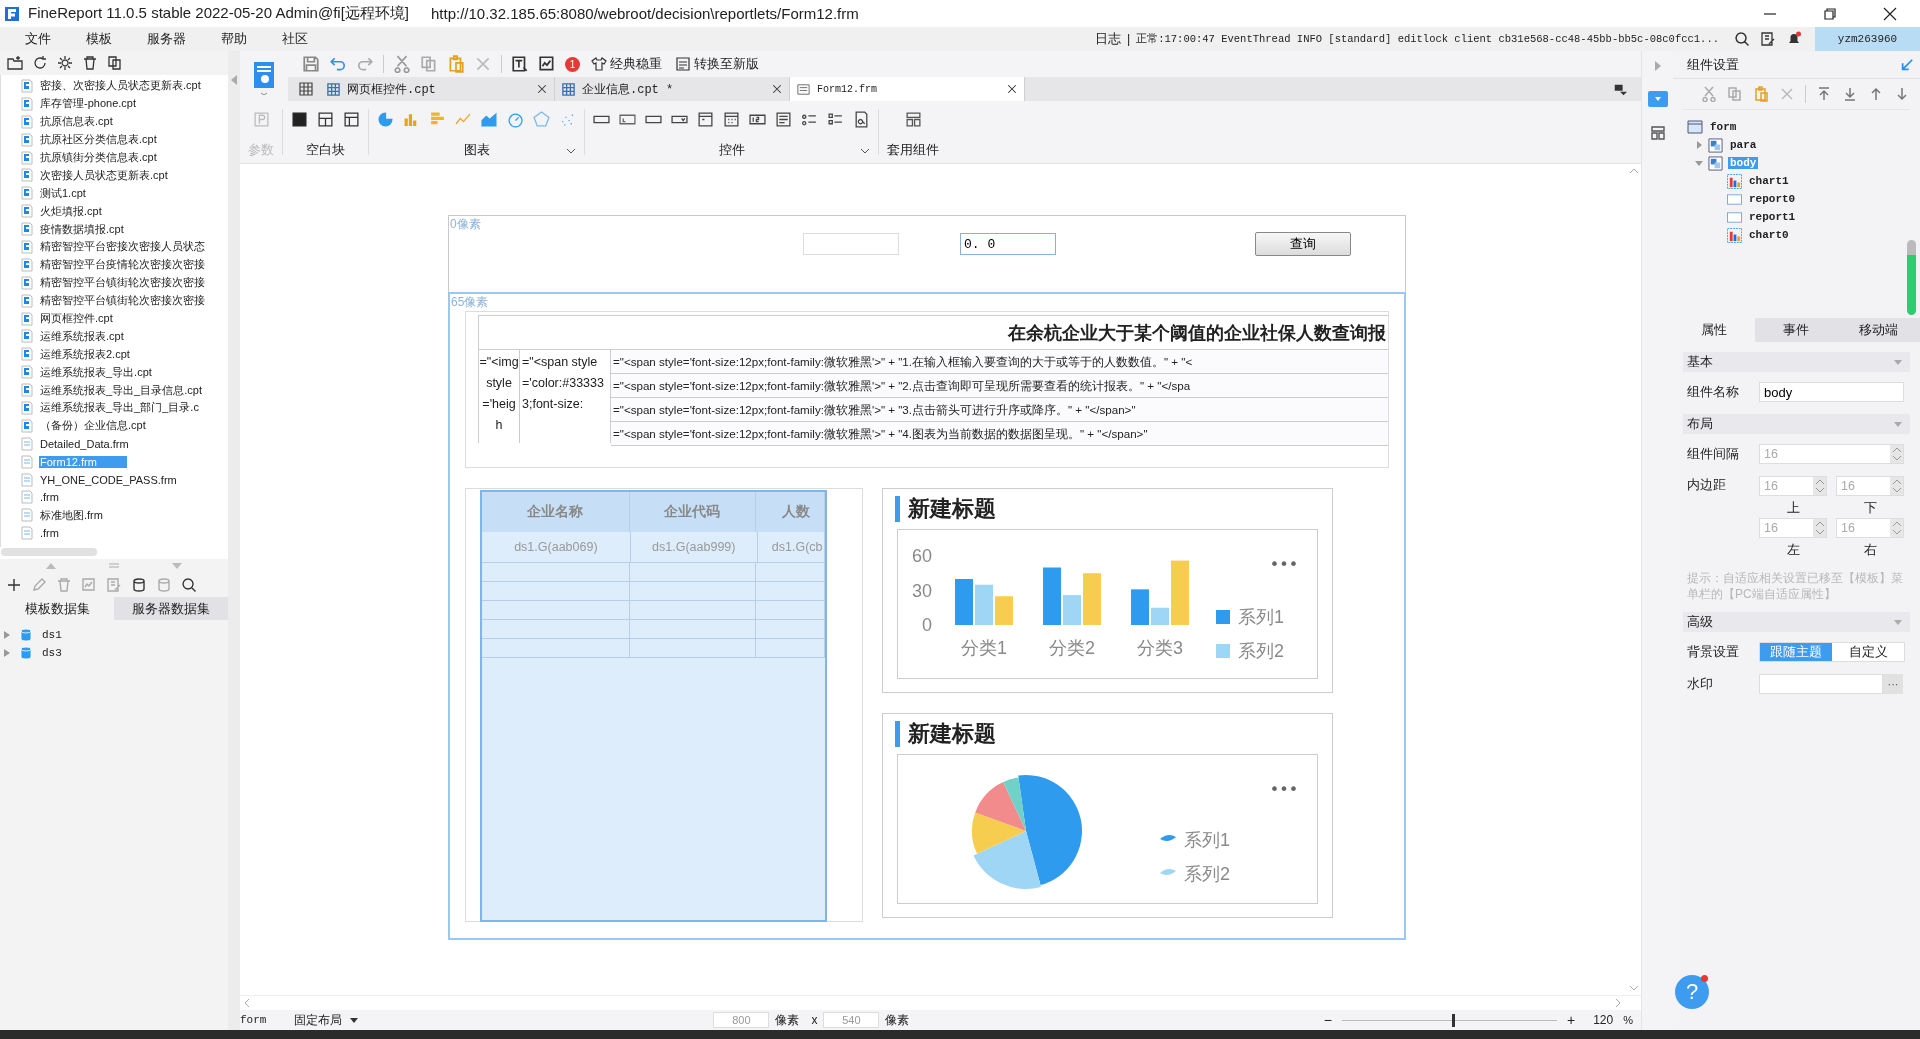 Image resolution: width=1920 pixels, height=1039 pixels. What do you see at coordinates (1796, 362) in the screenshot?
I see `section-header: 基本` at bounding box center [1796, 362].